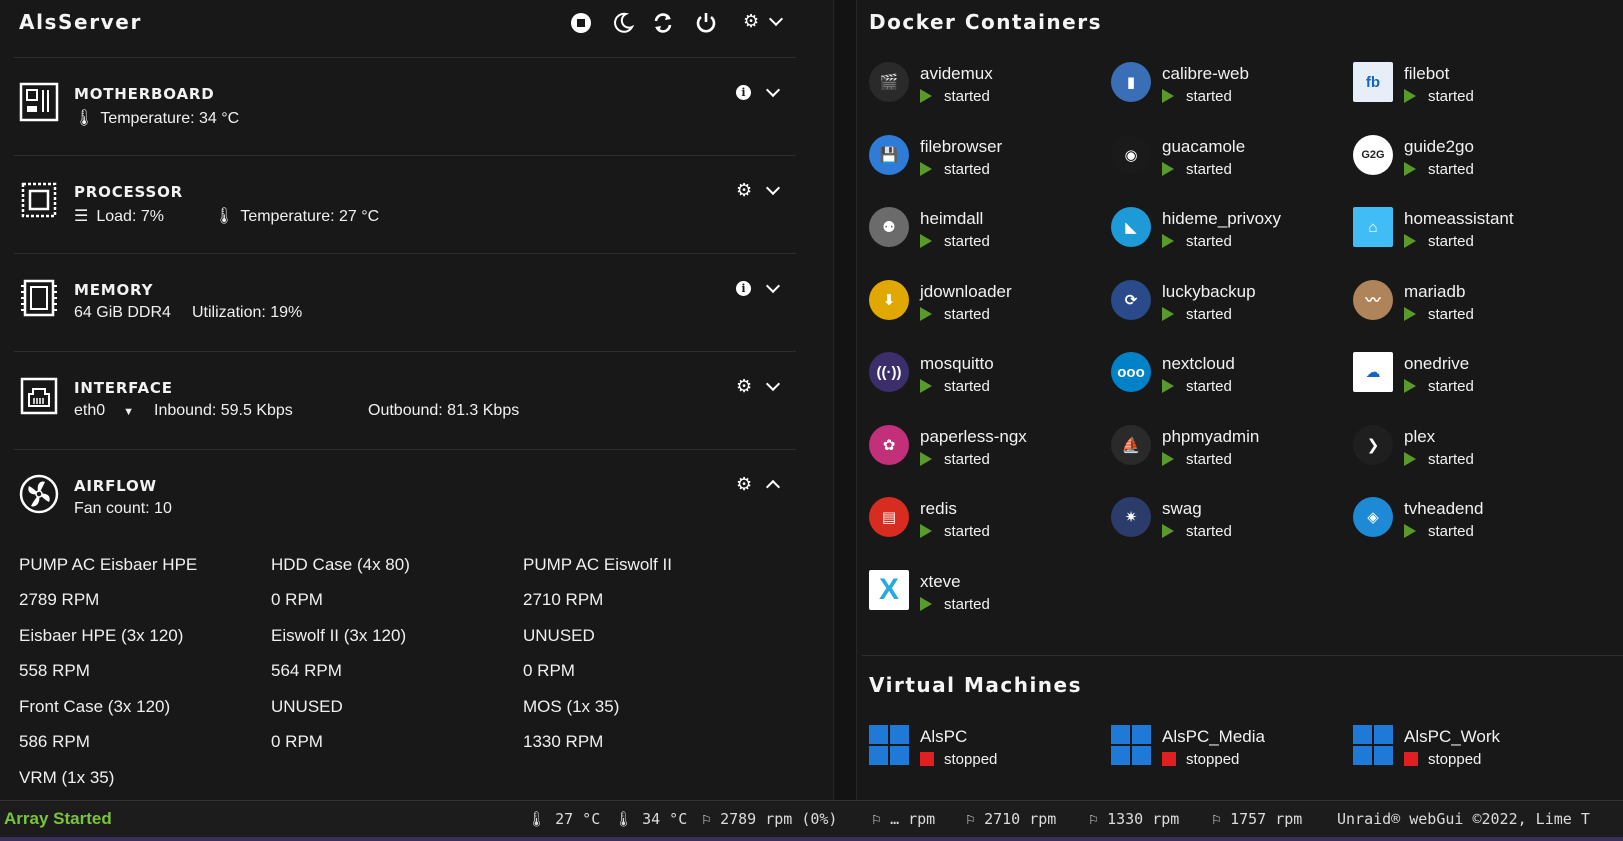  Describe the element at coordinates (961, 147) in the screenshot. I see `container-name: filebrowser` at that location.